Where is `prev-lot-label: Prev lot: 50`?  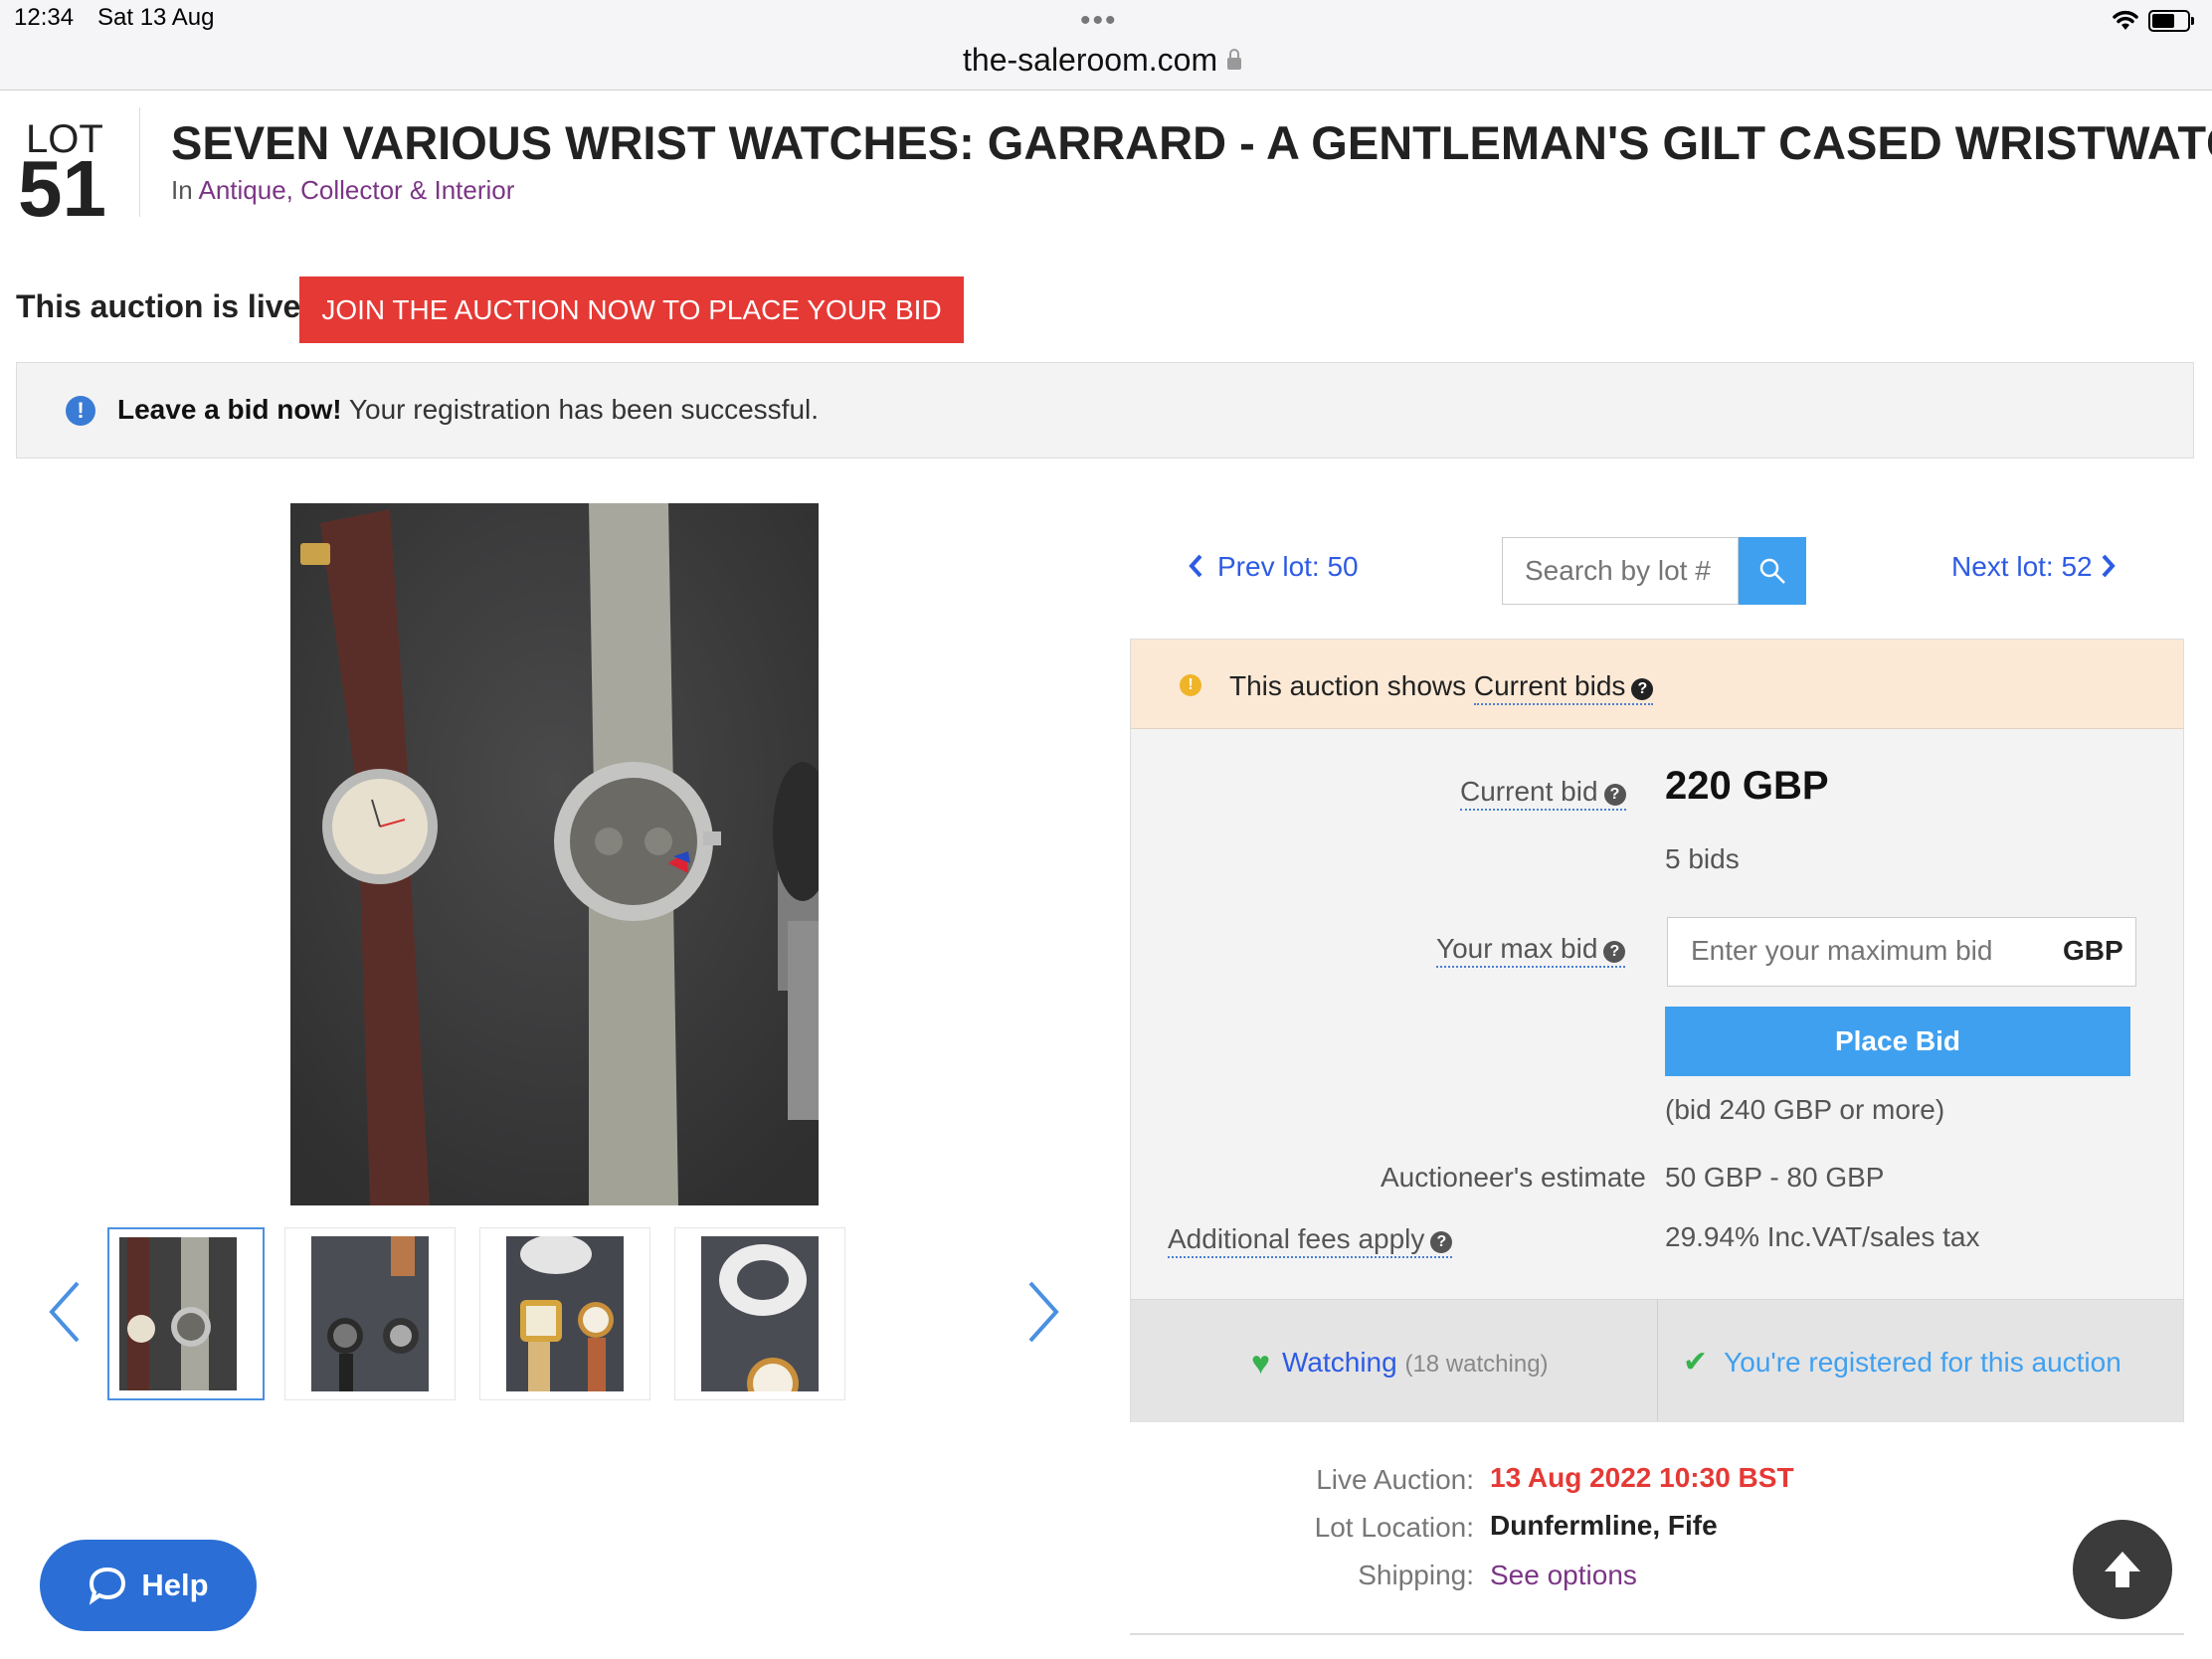
prev-lot-label: Prev lot: 50 is located at coordinates (1288, 566).